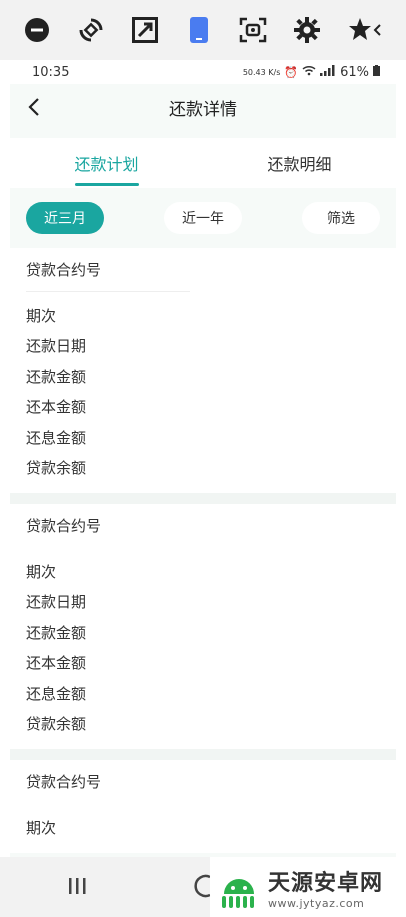 The width and height of the screenshot is (406, 917). What do you see at coordinates (291, 72) in the screenshot?
I see `alarm-icon: ⏰` at bounding box center [291, 72].